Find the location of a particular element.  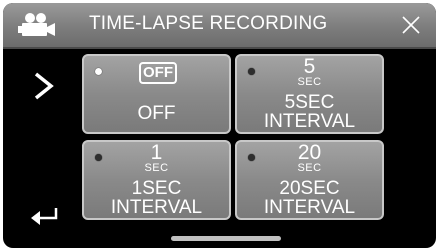

option-label: 5SEC INTERVAL is located at coordinates (309, 112).